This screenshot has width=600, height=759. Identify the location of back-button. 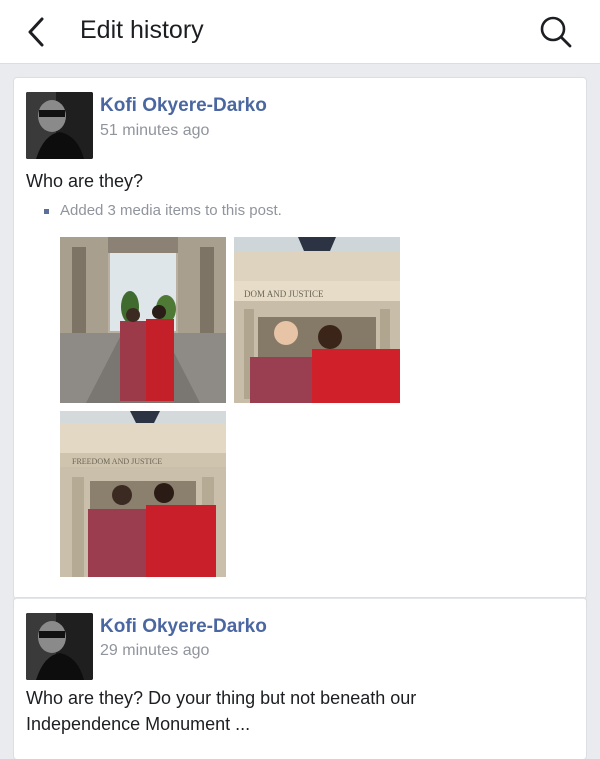
(38, 32).